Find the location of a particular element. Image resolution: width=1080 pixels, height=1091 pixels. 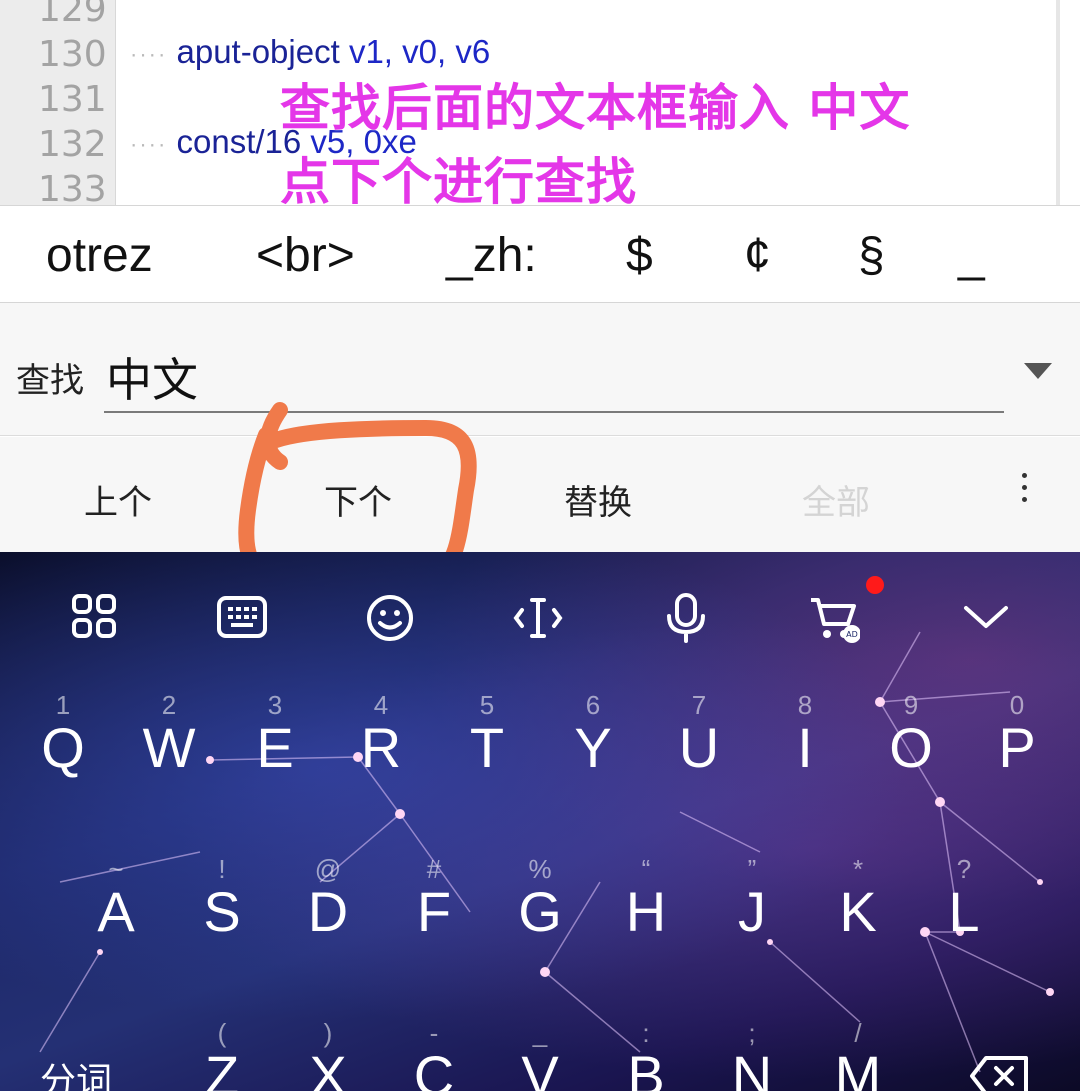

line-number-gutter: 129 130 131 132 133 is located at coordinates (58, 102).